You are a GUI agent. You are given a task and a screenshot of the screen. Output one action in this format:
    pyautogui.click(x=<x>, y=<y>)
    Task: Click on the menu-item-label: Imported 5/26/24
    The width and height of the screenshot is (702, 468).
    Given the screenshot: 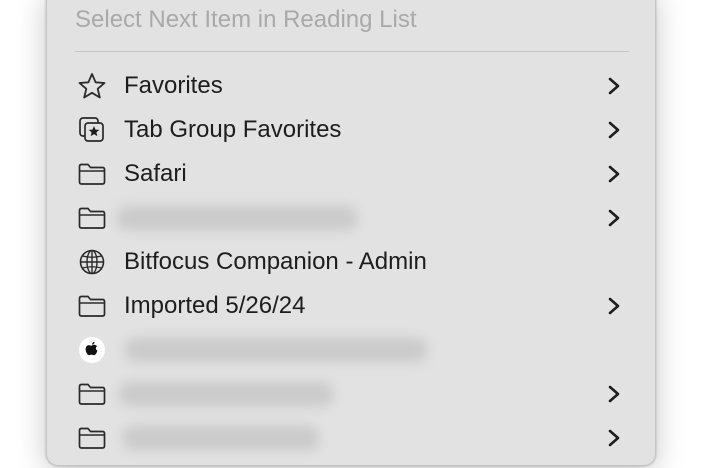 What is the action you would take?
    pyautogui.click(x=215, y=305)
    